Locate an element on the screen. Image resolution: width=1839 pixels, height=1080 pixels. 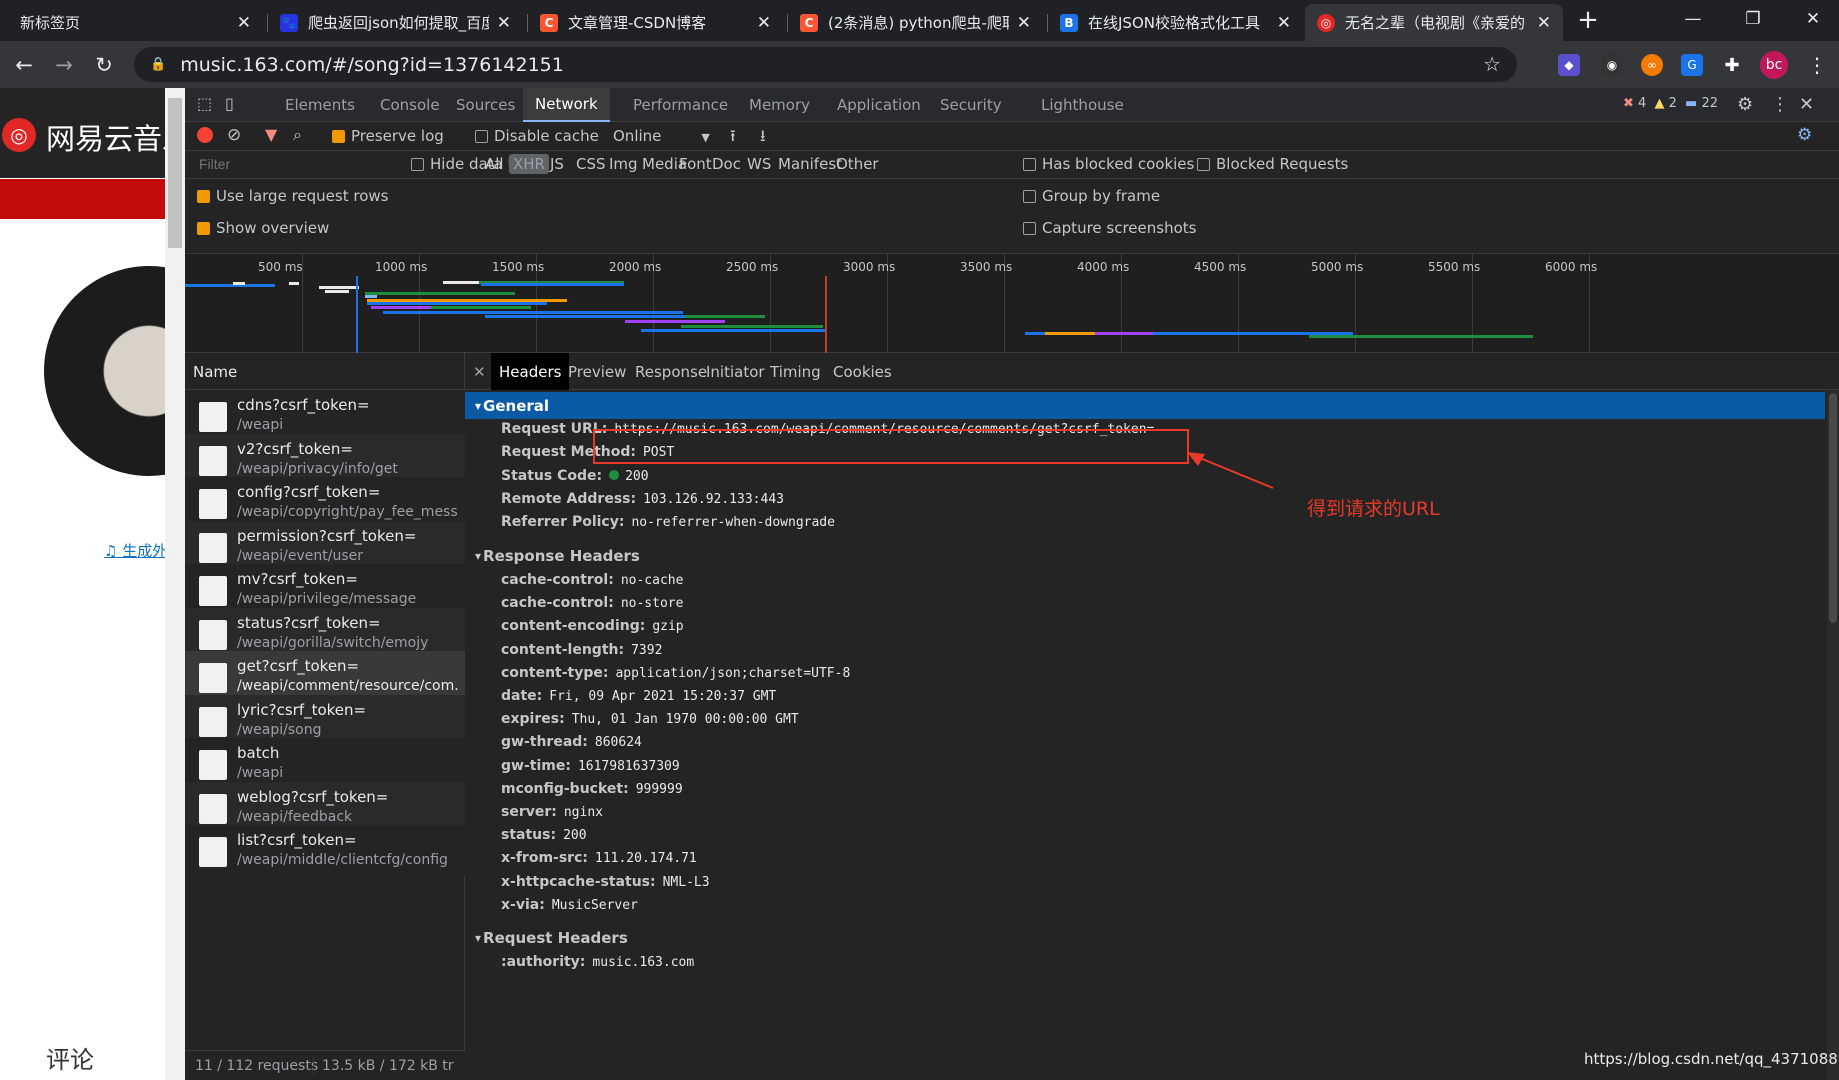
device-toolbar-icon: ▯ is located at coordinates (229, 103).